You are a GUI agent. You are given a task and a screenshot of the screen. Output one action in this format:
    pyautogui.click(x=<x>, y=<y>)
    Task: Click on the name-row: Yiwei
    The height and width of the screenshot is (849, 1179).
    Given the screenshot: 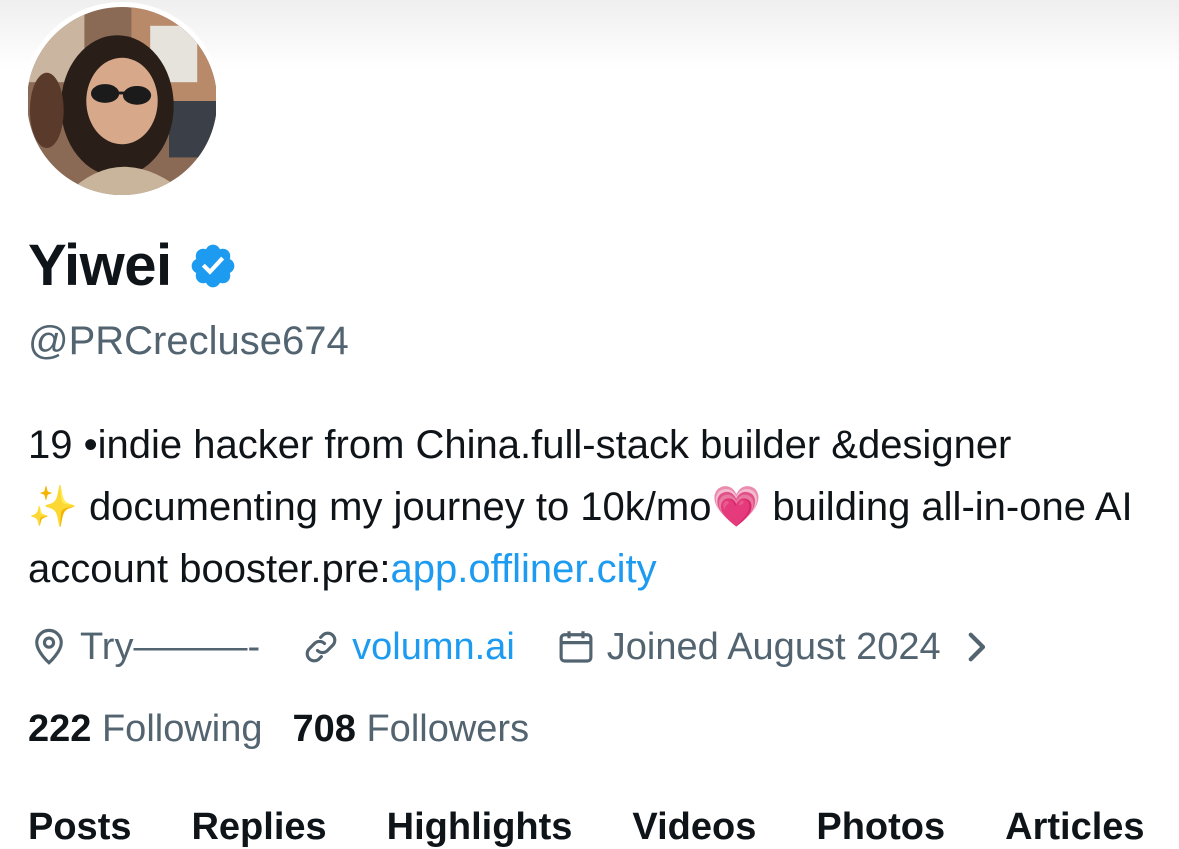 What is the action you would take?
    pyautogui.click(x=133, y=266)
    